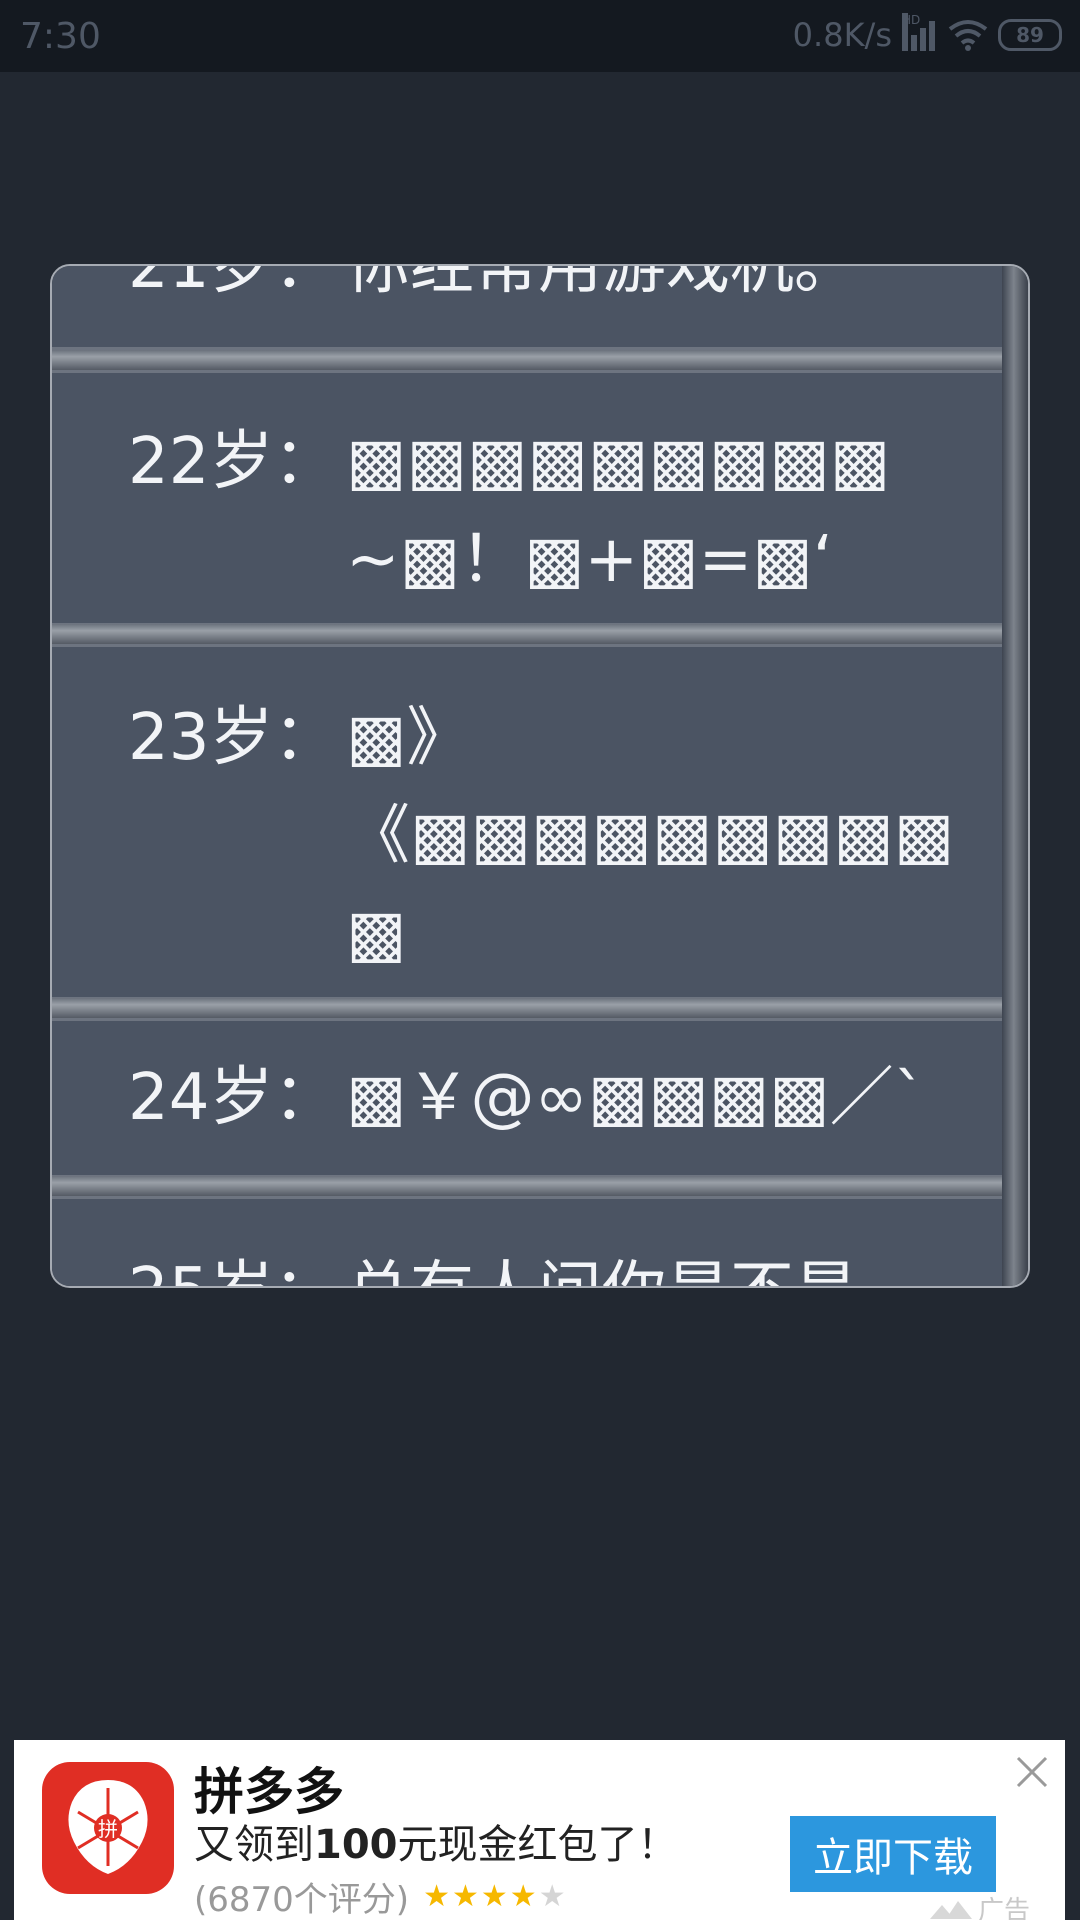  I want to click on item-content-line: ▩, so click(376, 934).